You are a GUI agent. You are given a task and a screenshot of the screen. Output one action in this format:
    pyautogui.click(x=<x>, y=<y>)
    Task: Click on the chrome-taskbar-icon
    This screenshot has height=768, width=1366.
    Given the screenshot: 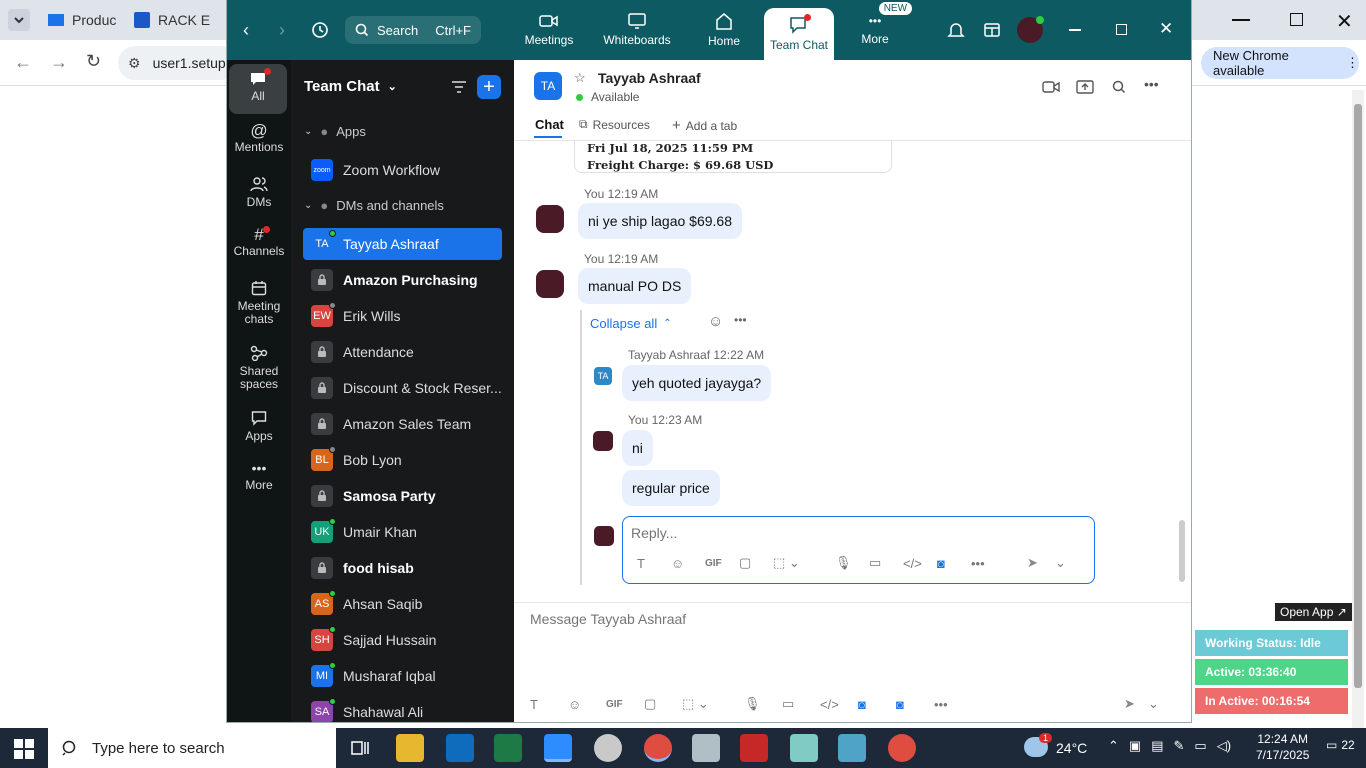 What is the action you would take?
    pyautogui.click(x=658, y=748)
    